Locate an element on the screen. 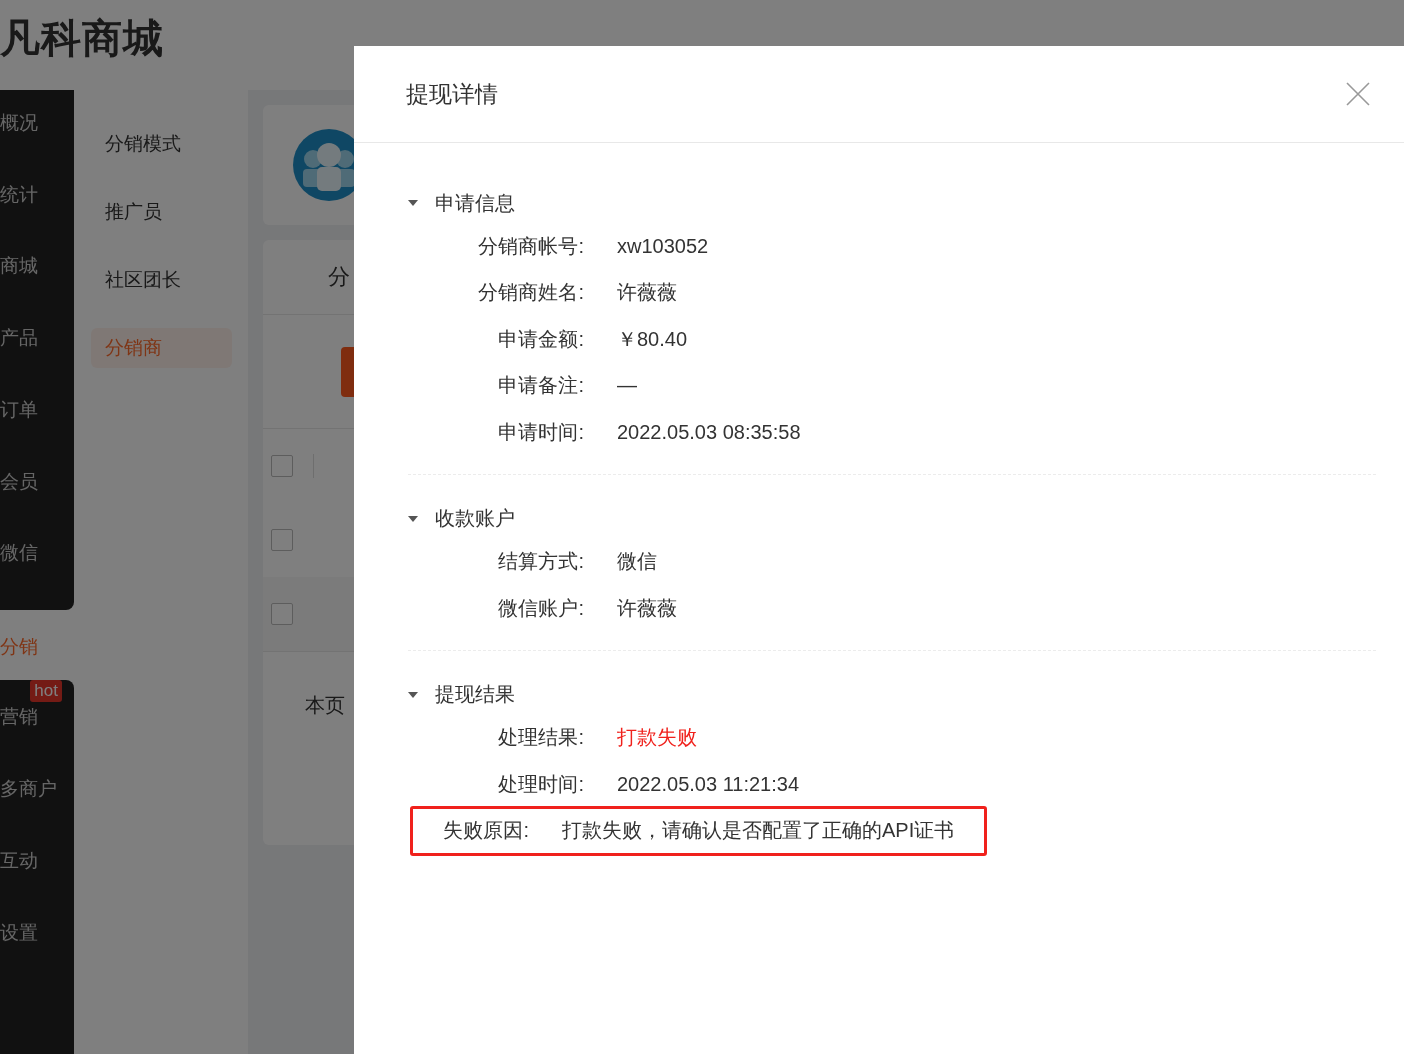 The width and height of the screenshot is (1404, 1054). field-value: xw103052 is located at coordinates (663, 246).